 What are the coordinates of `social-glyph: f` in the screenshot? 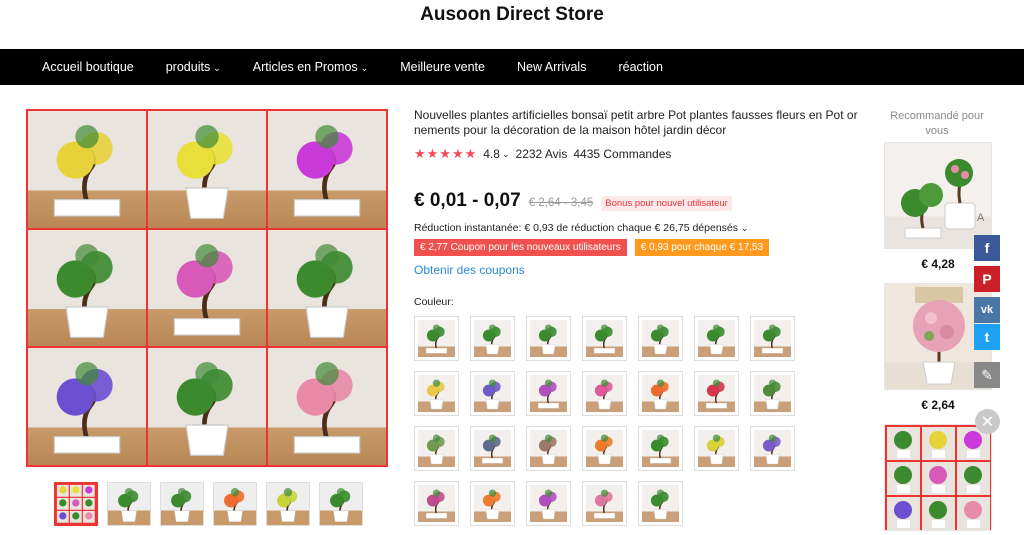 It's located at (987, 248).